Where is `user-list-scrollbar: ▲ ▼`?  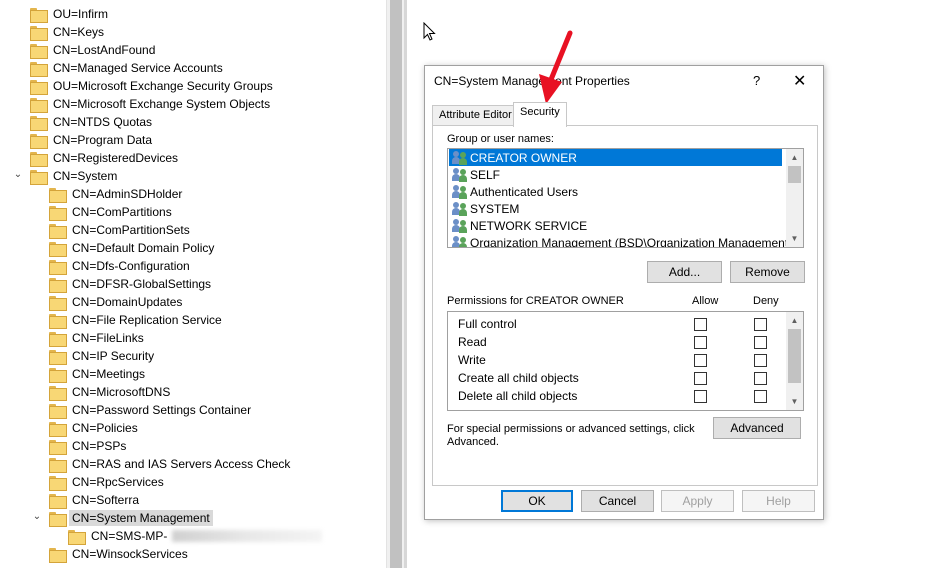 user-list-scrollbar: ▲ ▼ is located at coordinates (794, 198).